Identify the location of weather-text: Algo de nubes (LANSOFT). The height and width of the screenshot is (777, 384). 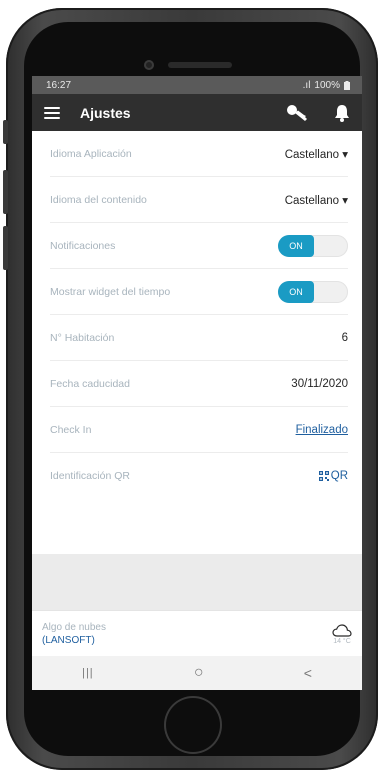
(74, 634).